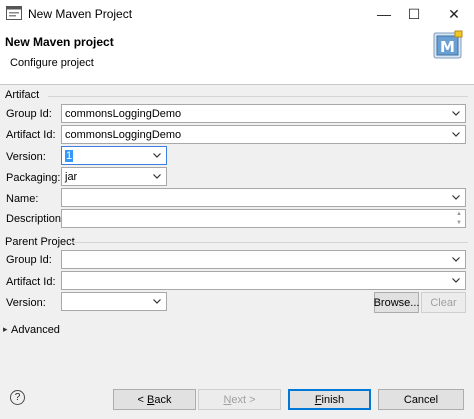 The image size is (474, 419). What do you see at coordinates (443, 302) in the screenshot?
I see `clear-button: Clear` at bounding box center [443, 302].